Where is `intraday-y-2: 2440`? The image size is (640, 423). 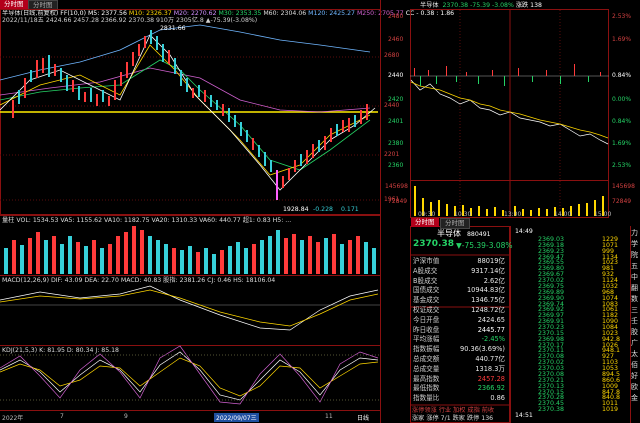
intraday-y-2: 2440 is located at coordinates (396, 75).